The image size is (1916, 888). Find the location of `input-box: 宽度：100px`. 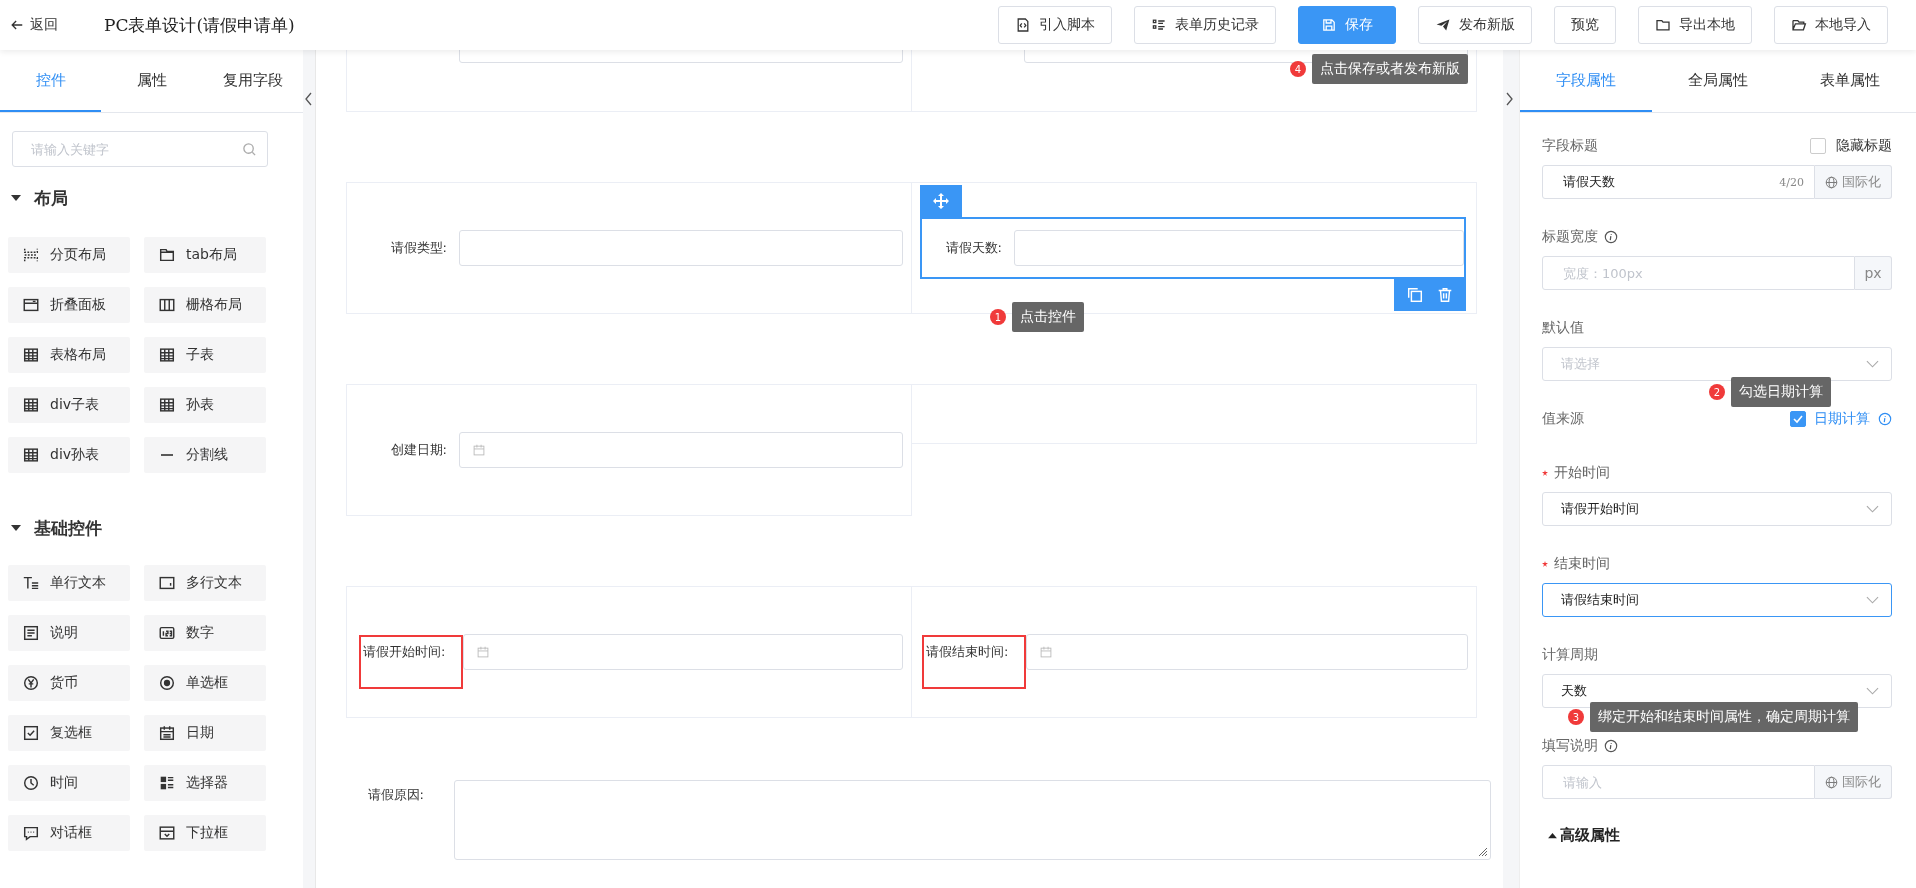

input-box: 宽度：100px is located at coordinates (1698, 273).